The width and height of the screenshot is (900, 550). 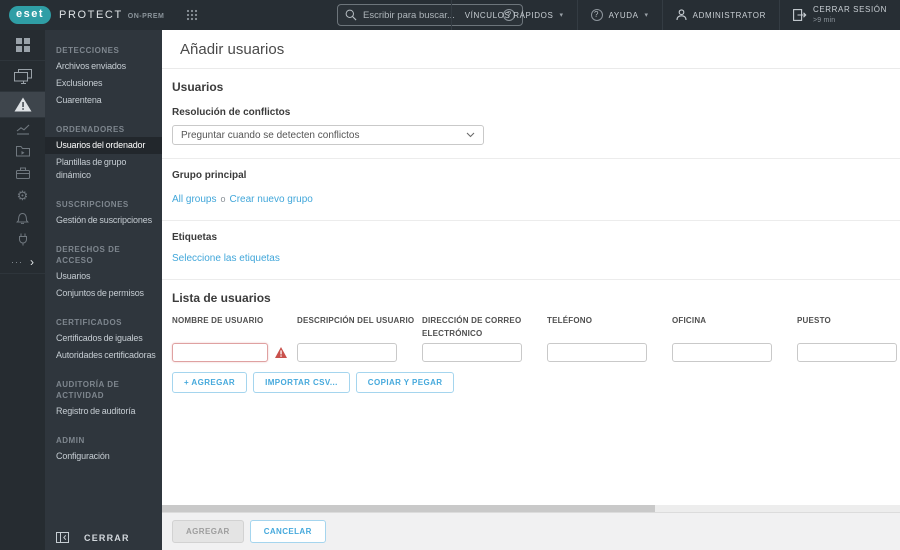 I want to click on sidebar-item-autoridades-certificadoras: Autoridades certificadoras, so click(x=103, y=355).